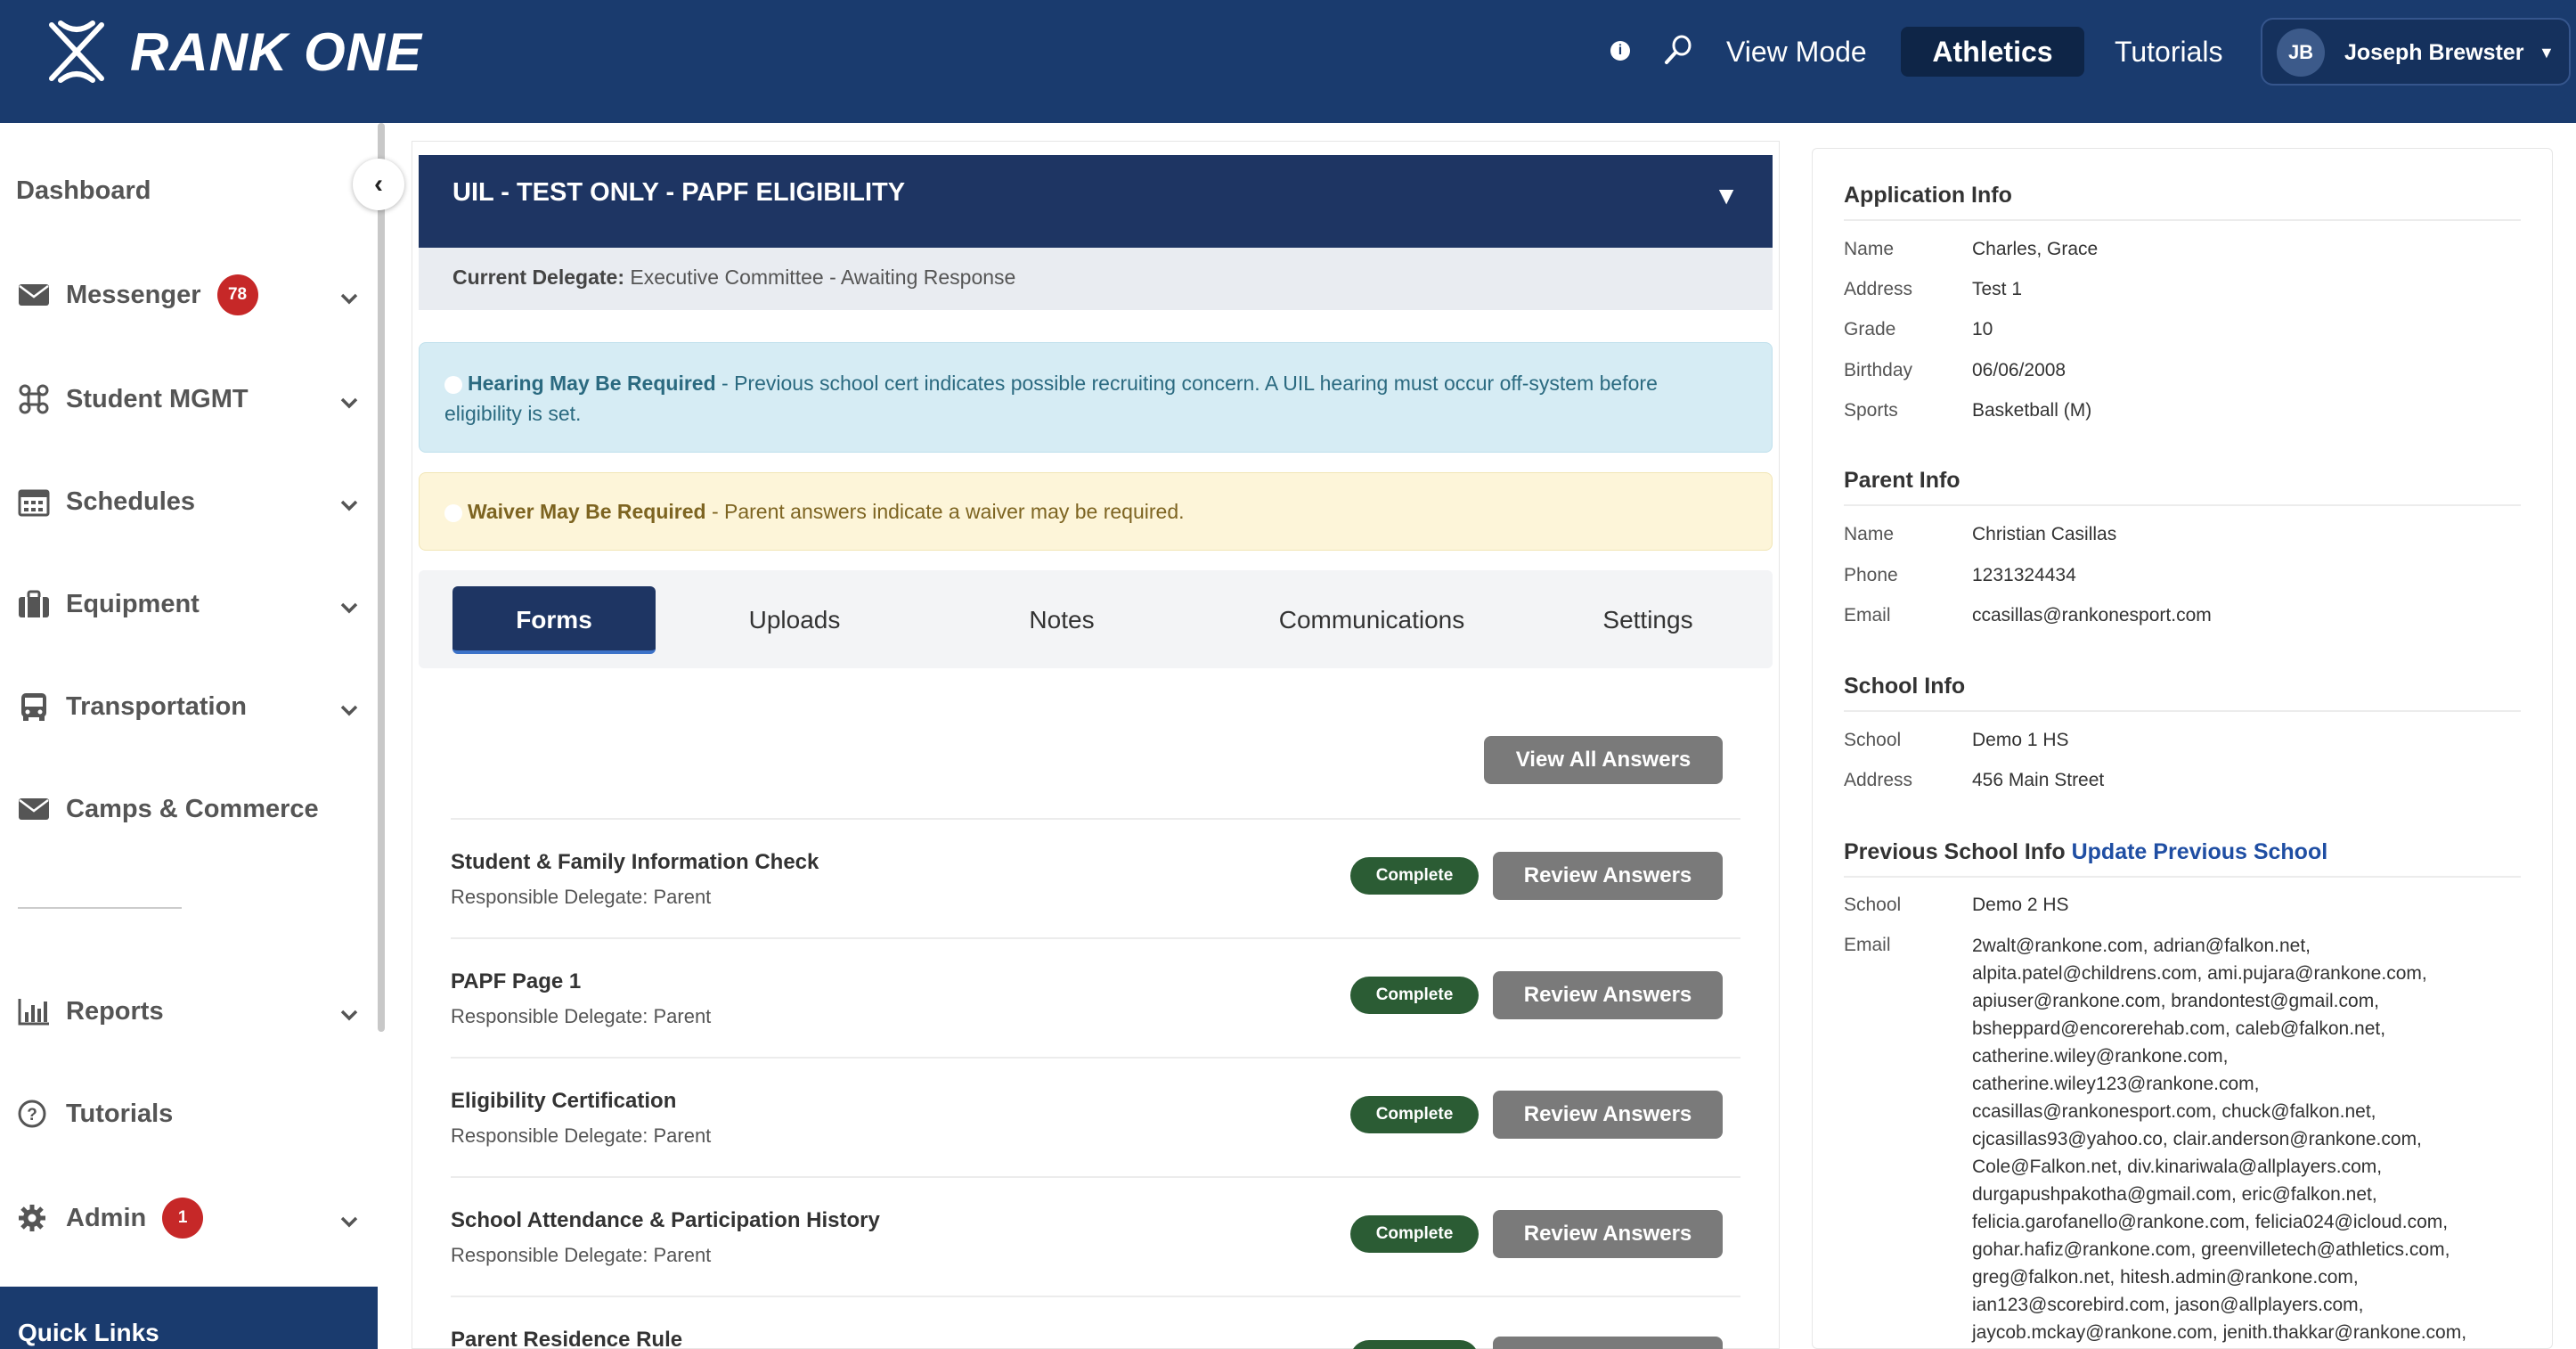 This screenshot has height=1349, width=2576. I want to click on user-menu: JB Joseph Brewster ▼, so click(2416, 52).